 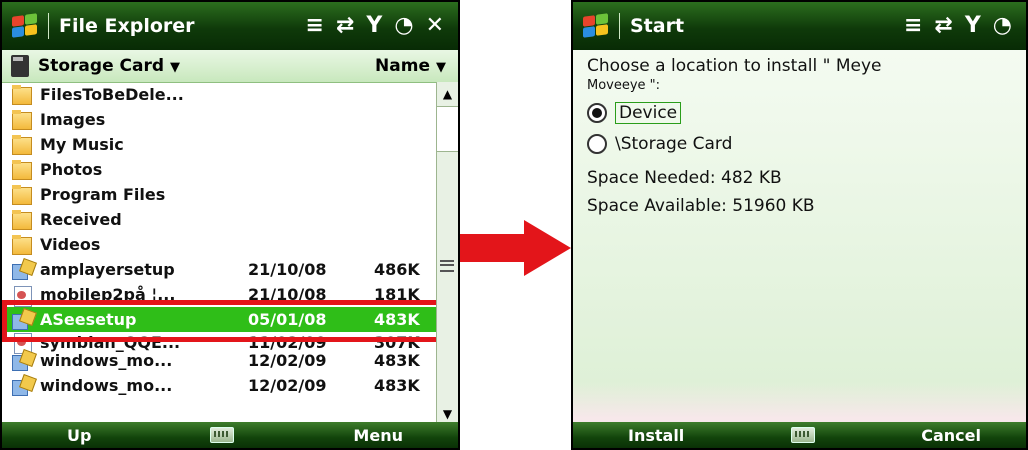 What do you see at coordinates (656, 435) in the screenshot?
I see `install-softkey: Install` at bounding box center [656, 435].